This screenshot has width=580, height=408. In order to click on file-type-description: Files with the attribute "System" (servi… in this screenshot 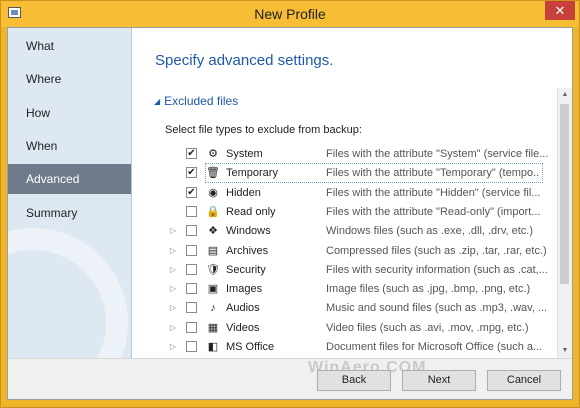, I will do `click(437, 154)`.